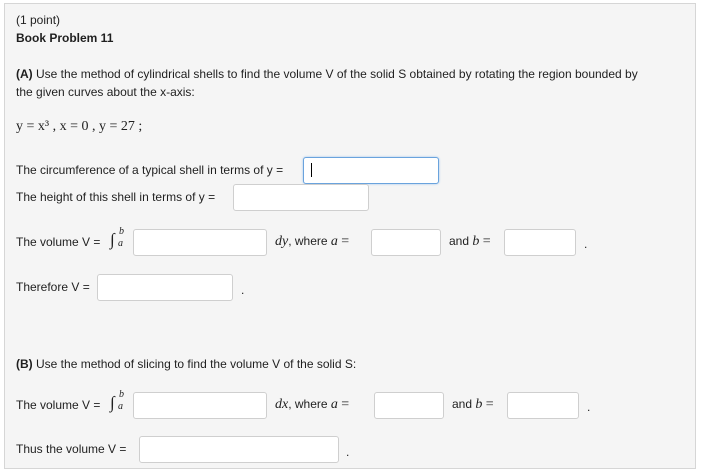 The height and width of the screenshot is (474, 703). I want to click on b-section-a-input, so click(409, 405).